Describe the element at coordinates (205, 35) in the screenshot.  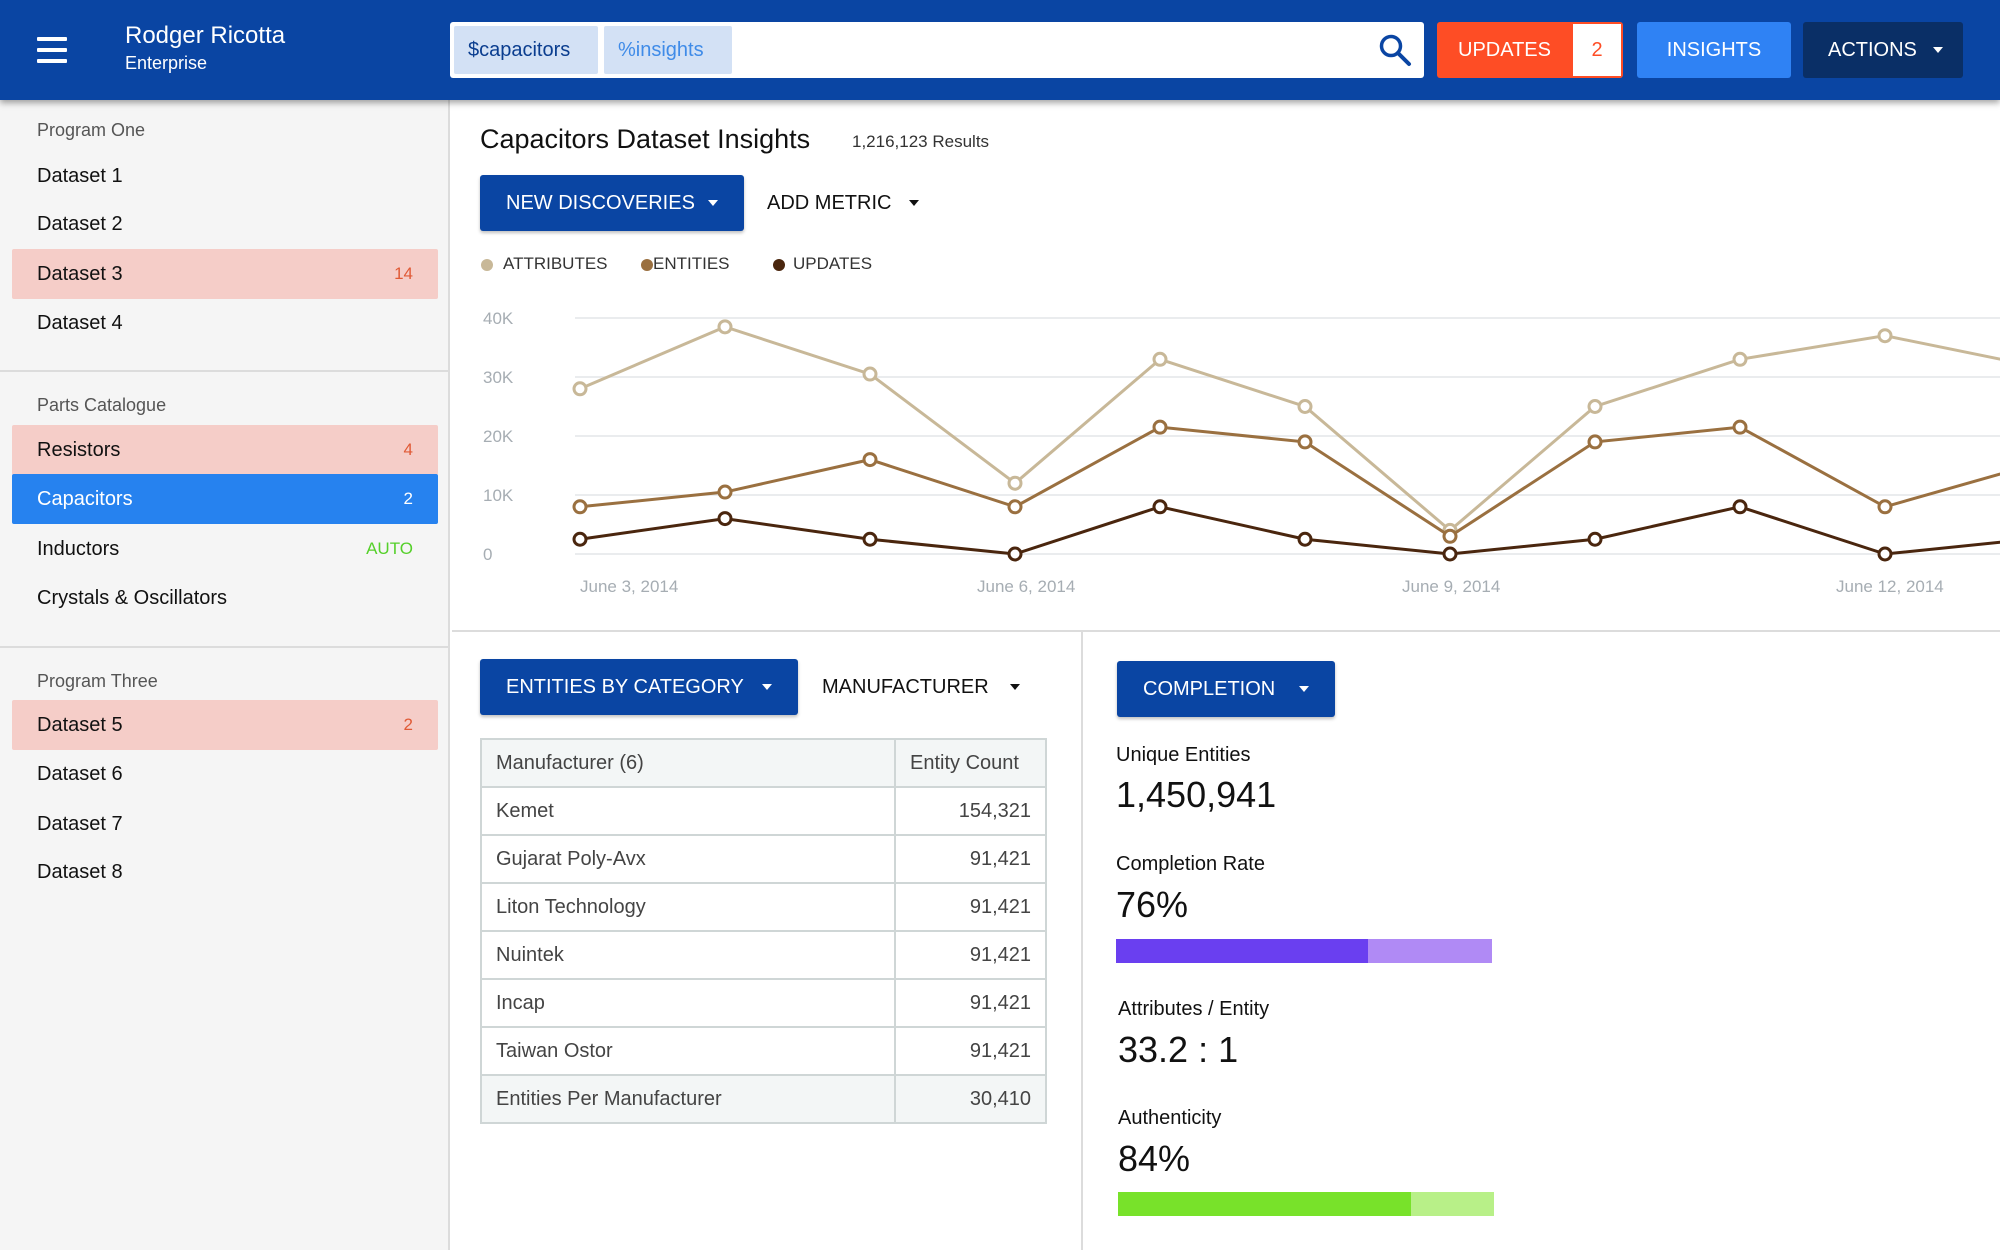
I see `user-name: Rodger Ricotta` at that location.